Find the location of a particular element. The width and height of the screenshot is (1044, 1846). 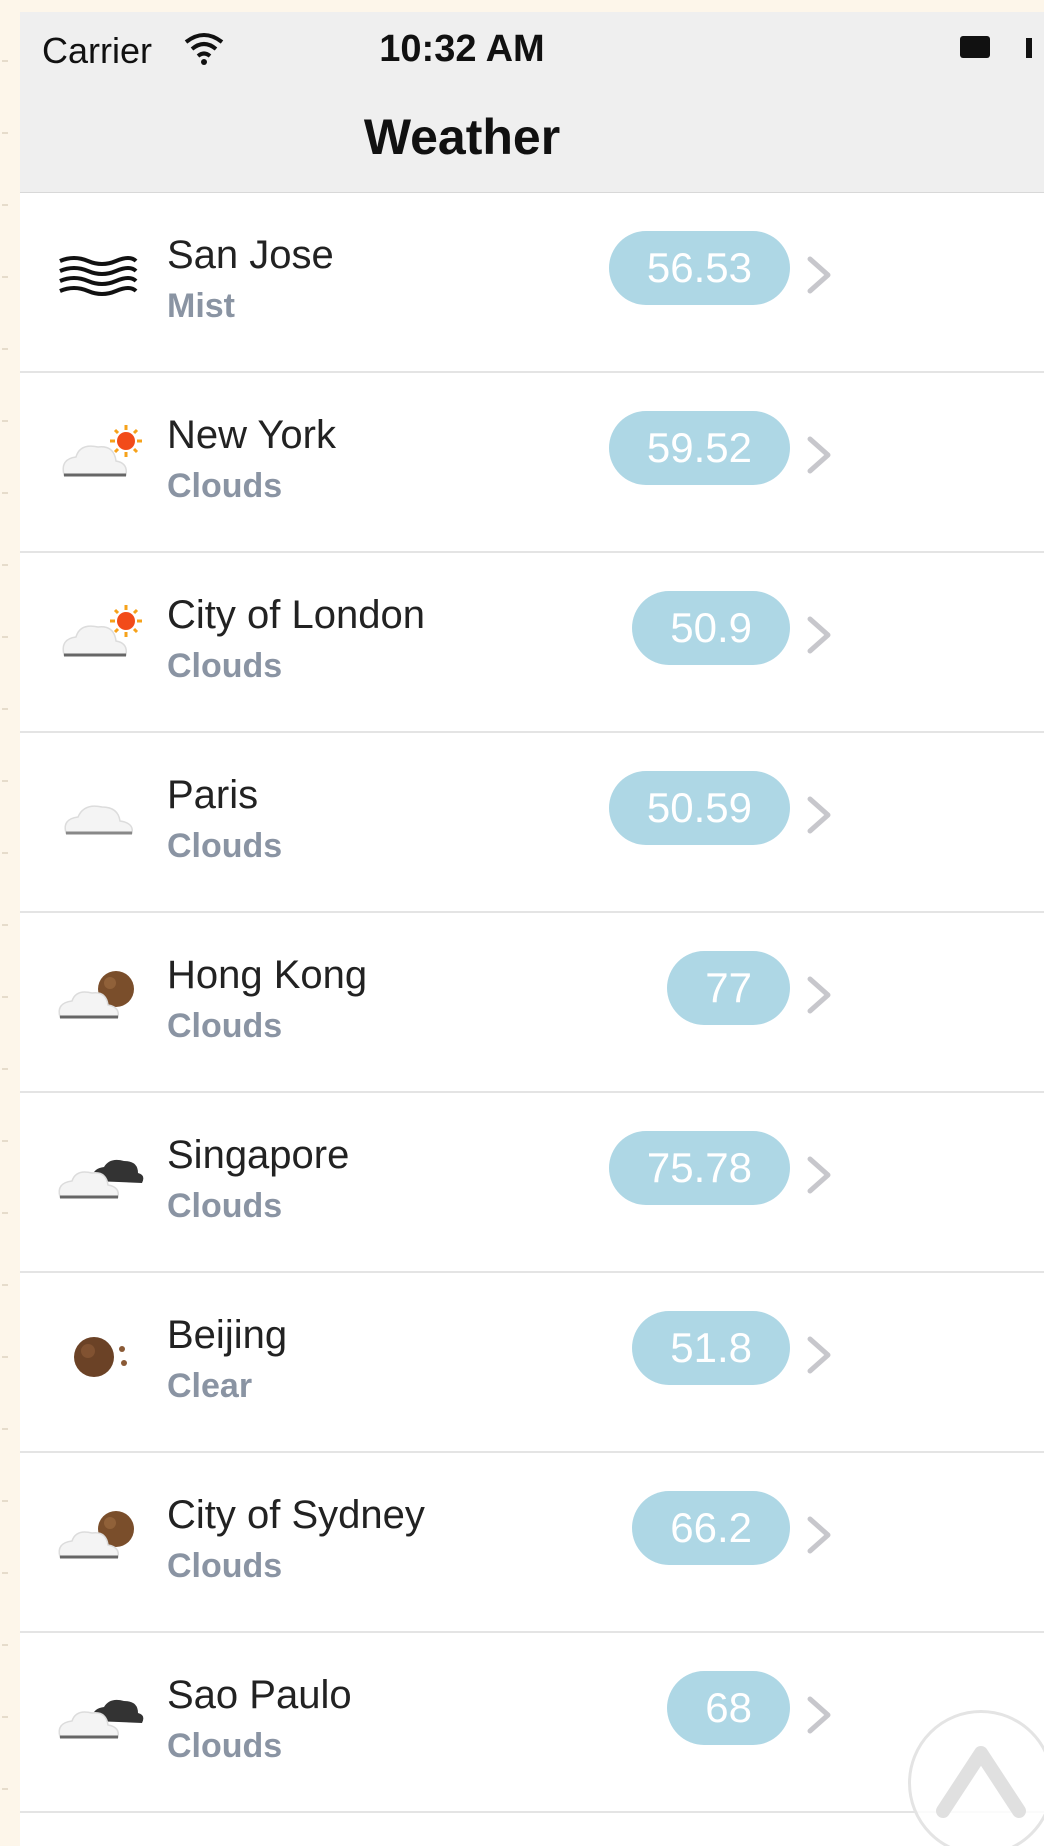

temperature-badge-wrap: 59.52 is located at coordinates (699, 448).